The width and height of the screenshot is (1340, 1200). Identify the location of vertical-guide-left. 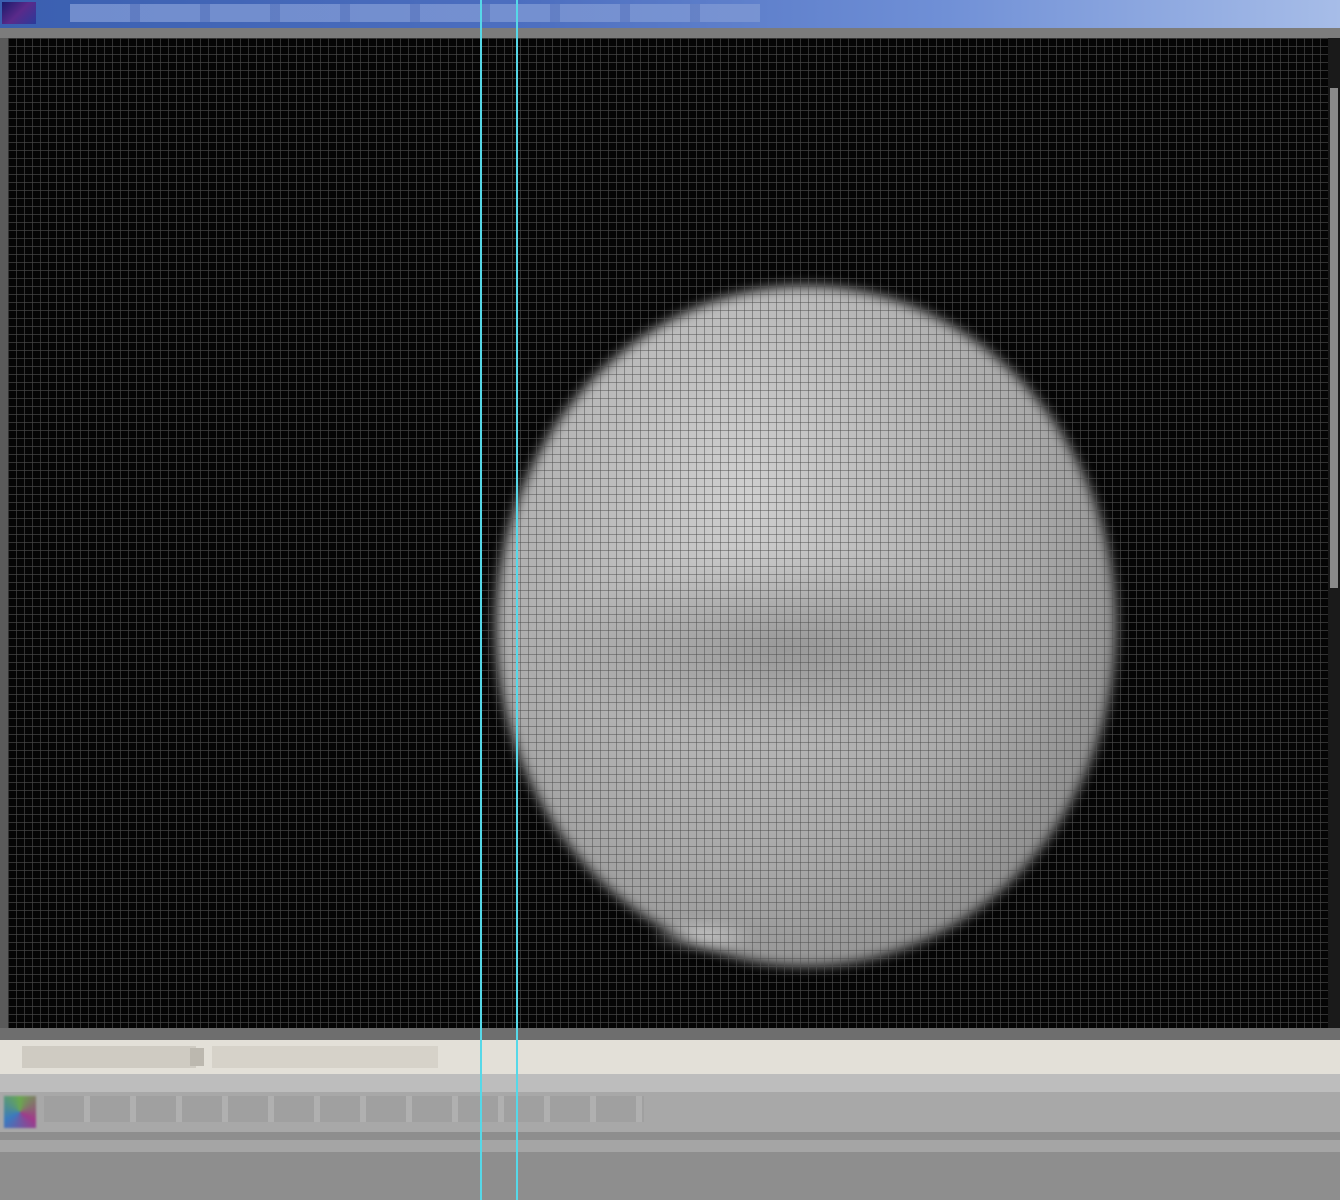
(481, 600).